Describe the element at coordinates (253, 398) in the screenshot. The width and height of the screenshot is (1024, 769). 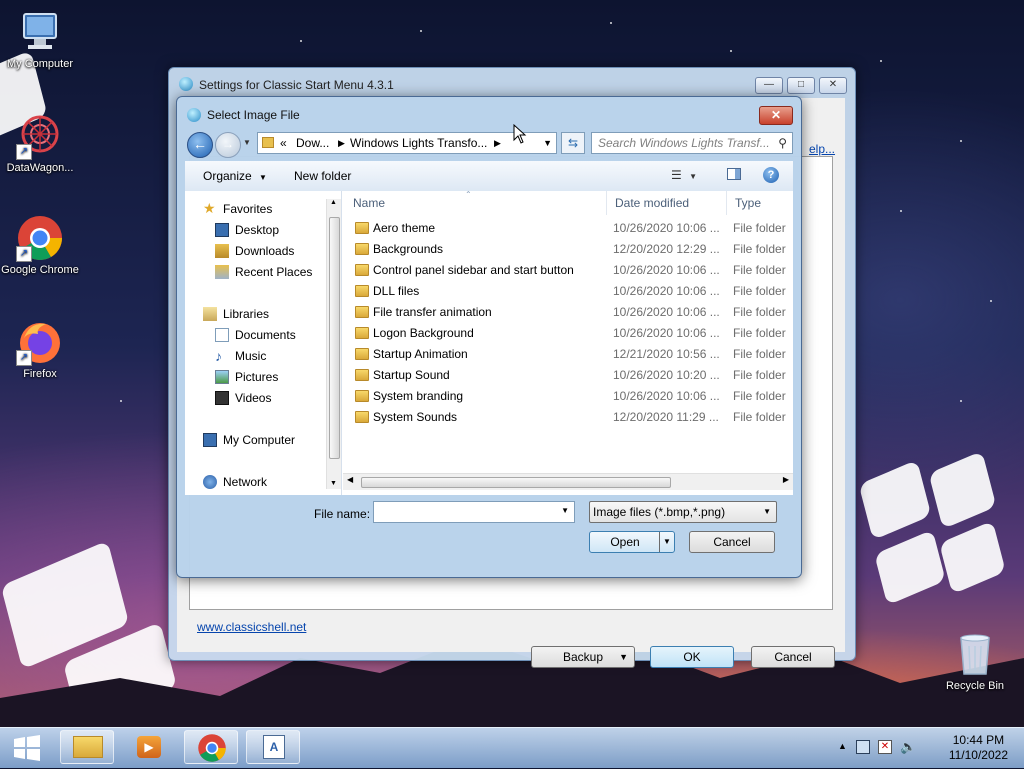
I see `nav-label: Videos` at that location.